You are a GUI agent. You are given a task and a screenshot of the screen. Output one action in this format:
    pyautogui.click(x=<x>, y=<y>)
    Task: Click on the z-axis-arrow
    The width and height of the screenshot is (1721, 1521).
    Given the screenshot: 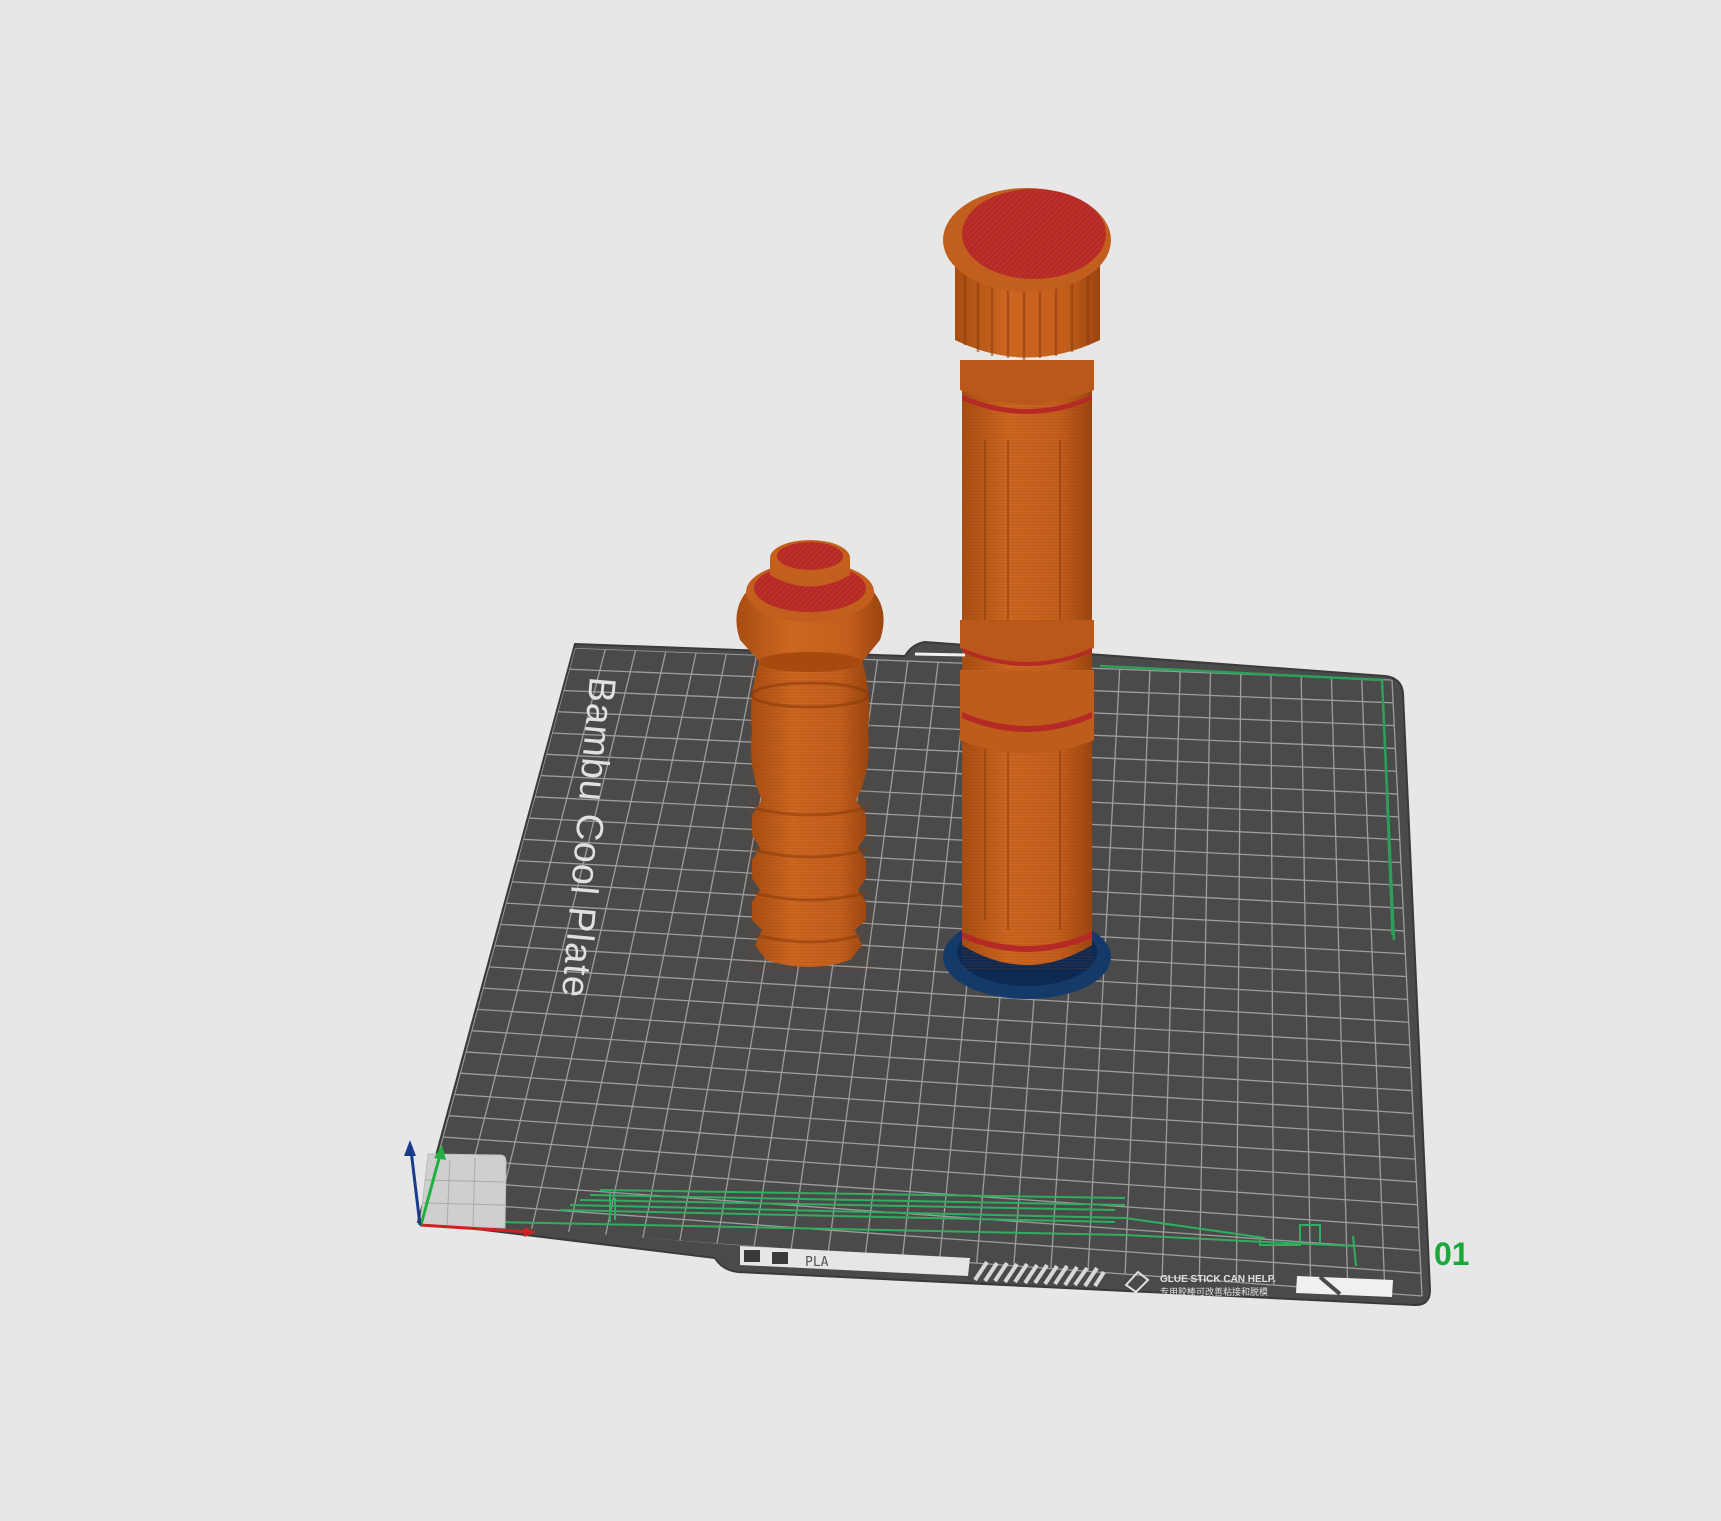 What is the action you would take?
    pyautogui.click(x=410, y=1148)
    